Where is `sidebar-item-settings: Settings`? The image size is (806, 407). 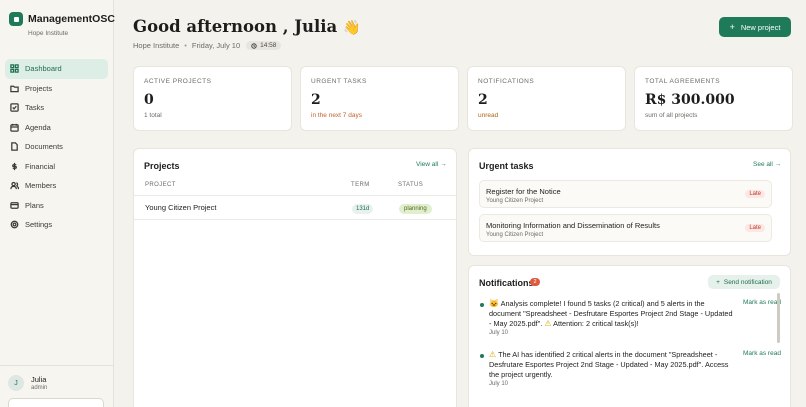 sidebar-item-settings: Settings is located at coordinates (56, 225).